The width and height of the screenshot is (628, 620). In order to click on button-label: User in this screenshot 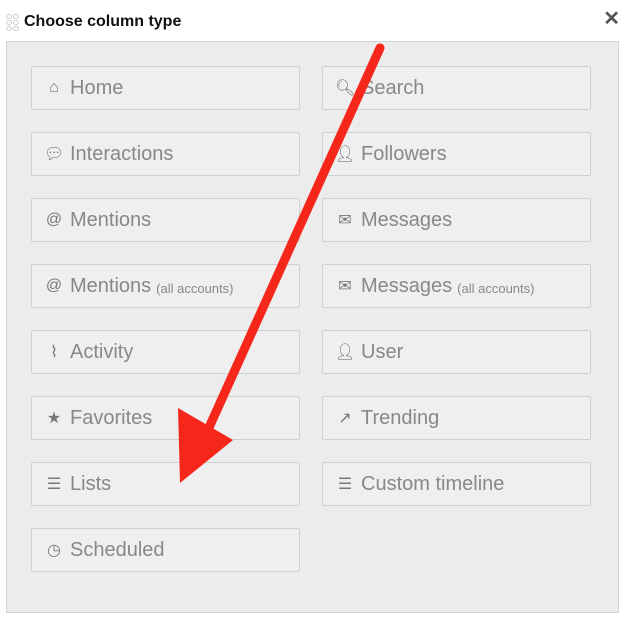, I will do `click(382, 351)`.